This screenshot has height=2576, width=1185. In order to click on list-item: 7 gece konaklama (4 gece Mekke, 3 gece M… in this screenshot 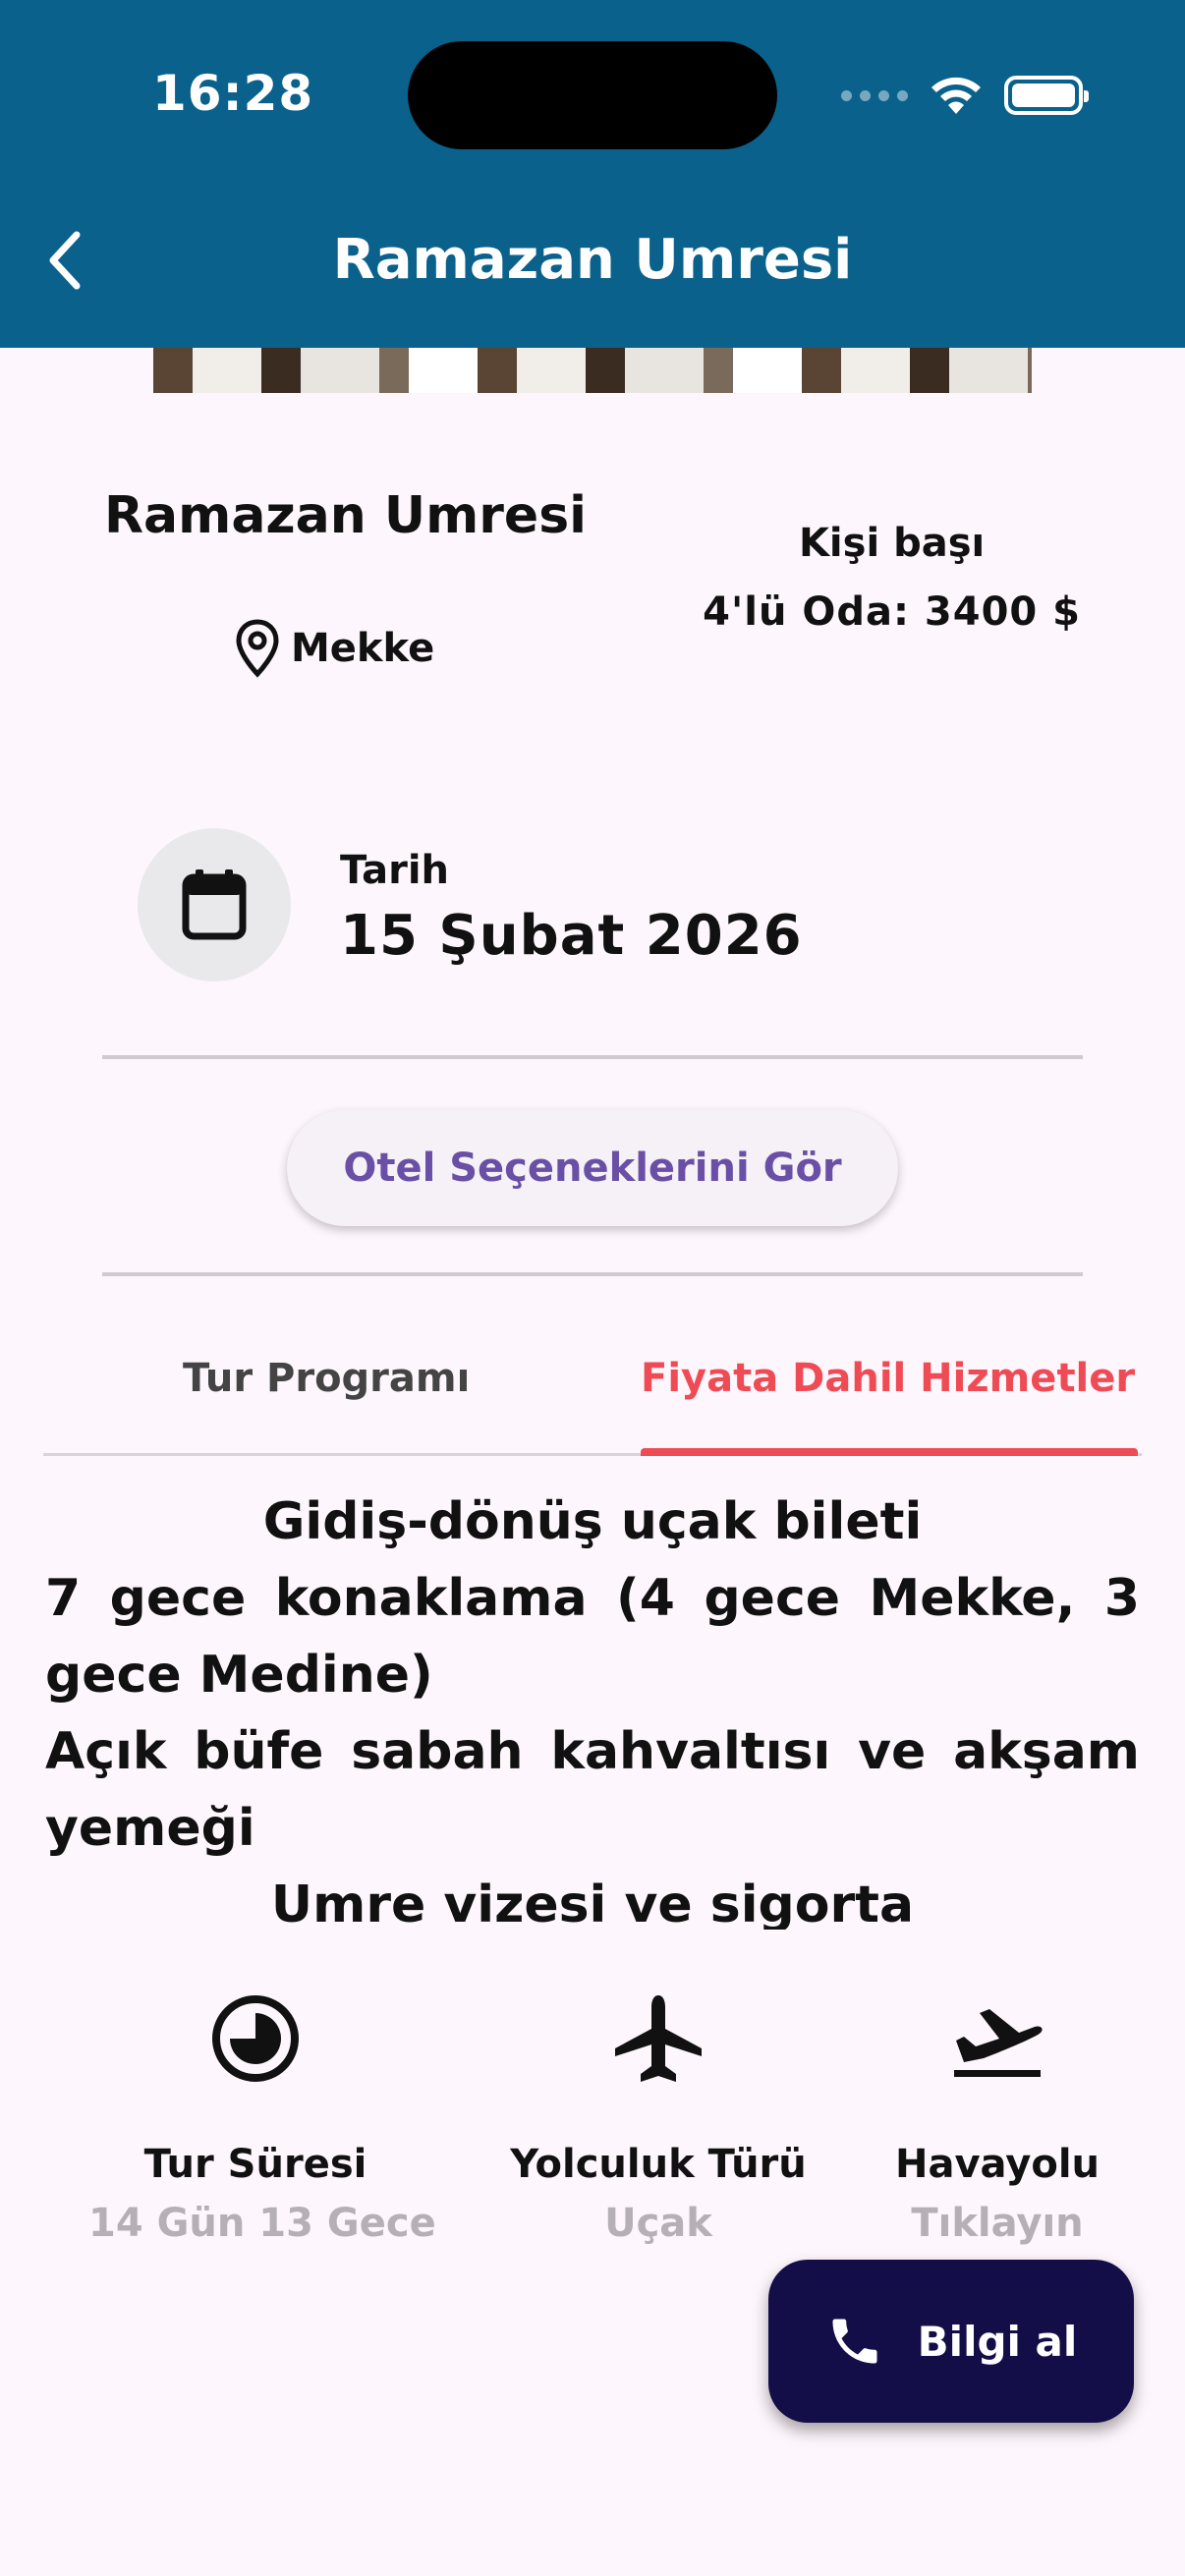, I will do `click(592, 1637)`.